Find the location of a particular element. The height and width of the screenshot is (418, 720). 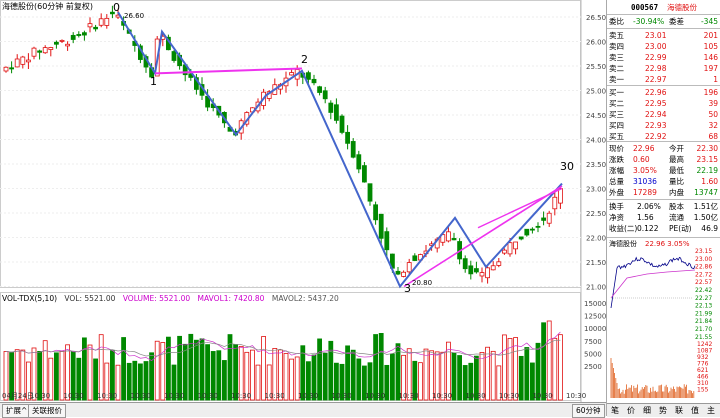

ask-volume: 197 is located at coordinates (710, 68).